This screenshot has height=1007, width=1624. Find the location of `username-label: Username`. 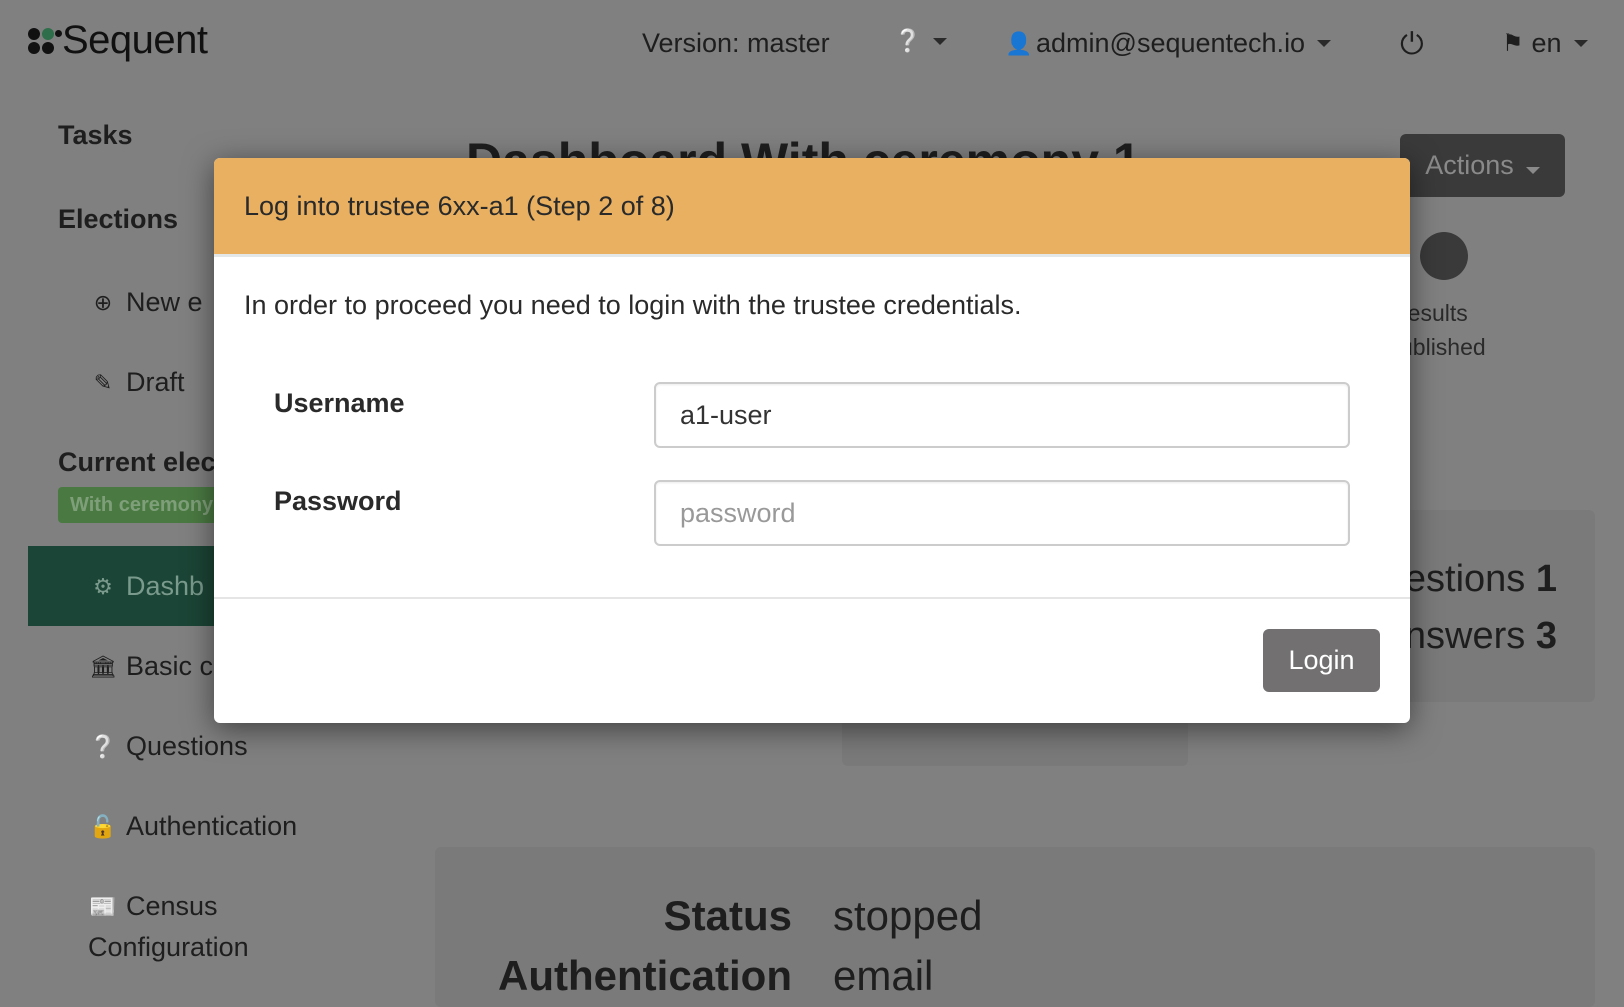

username-label: Username is located at coordinates (339, 403).